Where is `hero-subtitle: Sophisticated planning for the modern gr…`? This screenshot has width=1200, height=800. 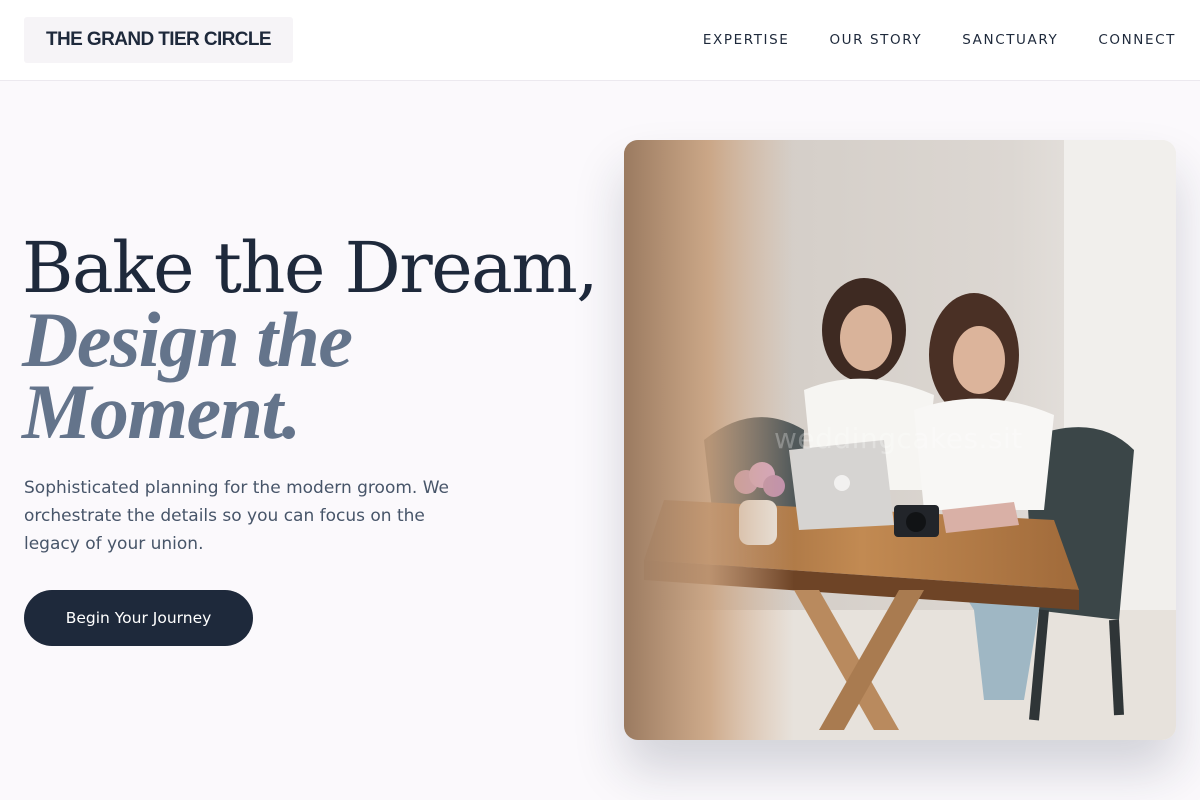 hero-subtitle: Sophisticated planning for the modern gr… is located at coordinates (236, 516).